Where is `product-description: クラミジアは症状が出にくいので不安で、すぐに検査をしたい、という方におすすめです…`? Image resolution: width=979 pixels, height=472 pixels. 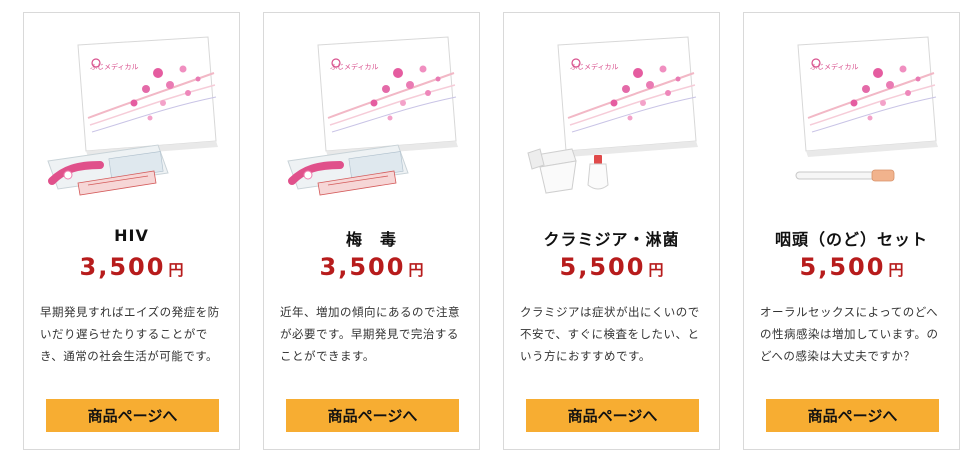 product-description: クラミジアは症状が出にくいので不安で、すぐに検査をしたい、という方におすすめです… is located at coordinates (610, 334).